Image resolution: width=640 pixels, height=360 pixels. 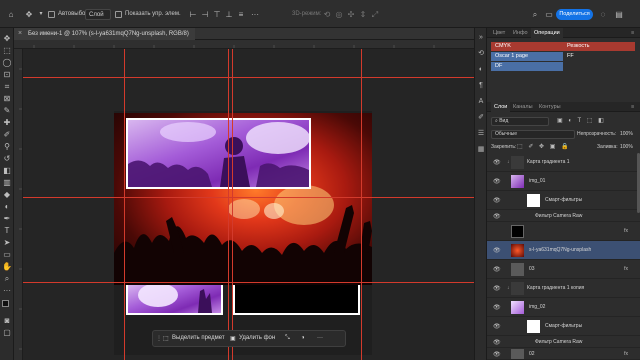 What do you see at coordinates (257, 338) in the screenshot?
I see `remove-background-button: Удалить фон` at bounding box center [257, 338].